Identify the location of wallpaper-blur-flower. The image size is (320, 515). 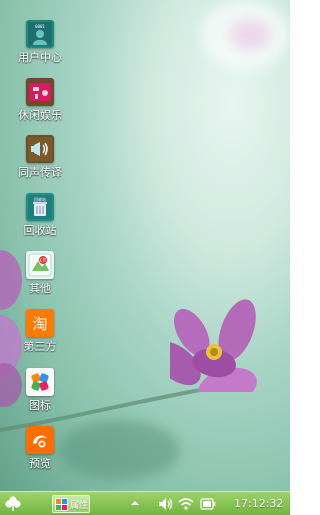
(250, 35).